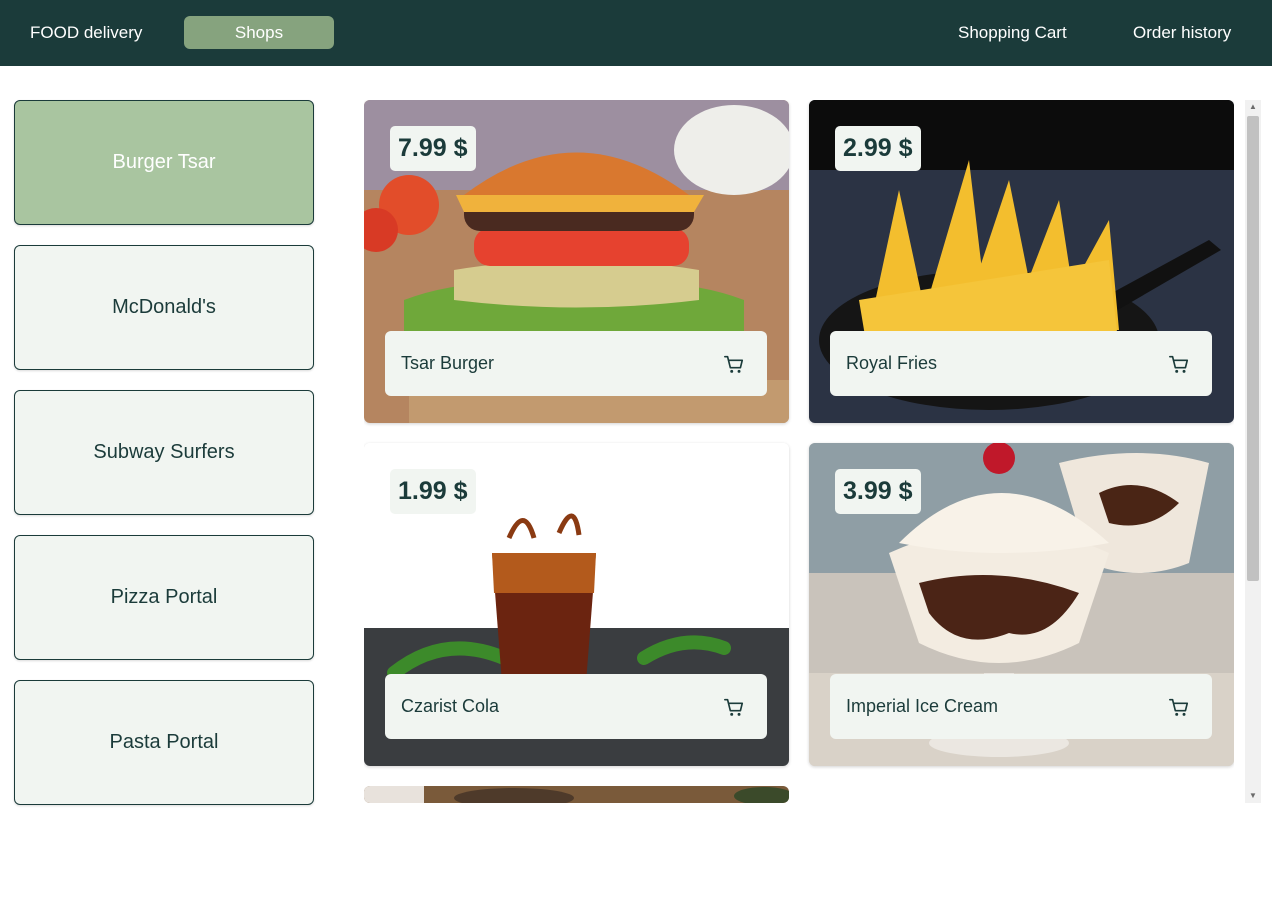  What do you see at coordinates (576, 706) in the screenshot?
I see `product-label-bar: Czarist Cola` at bounding box center [576, 706].